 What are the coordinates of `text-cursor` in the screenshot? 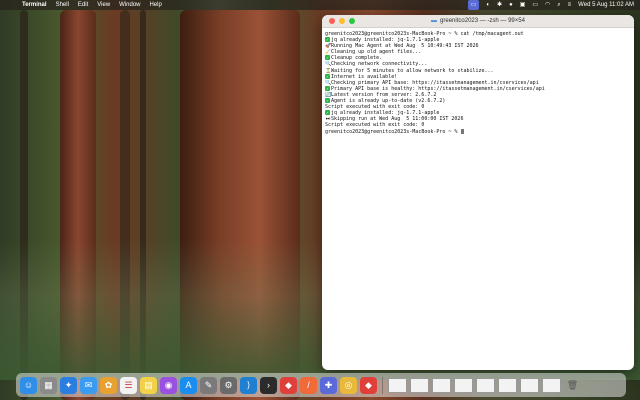 It's located at (463, 131).